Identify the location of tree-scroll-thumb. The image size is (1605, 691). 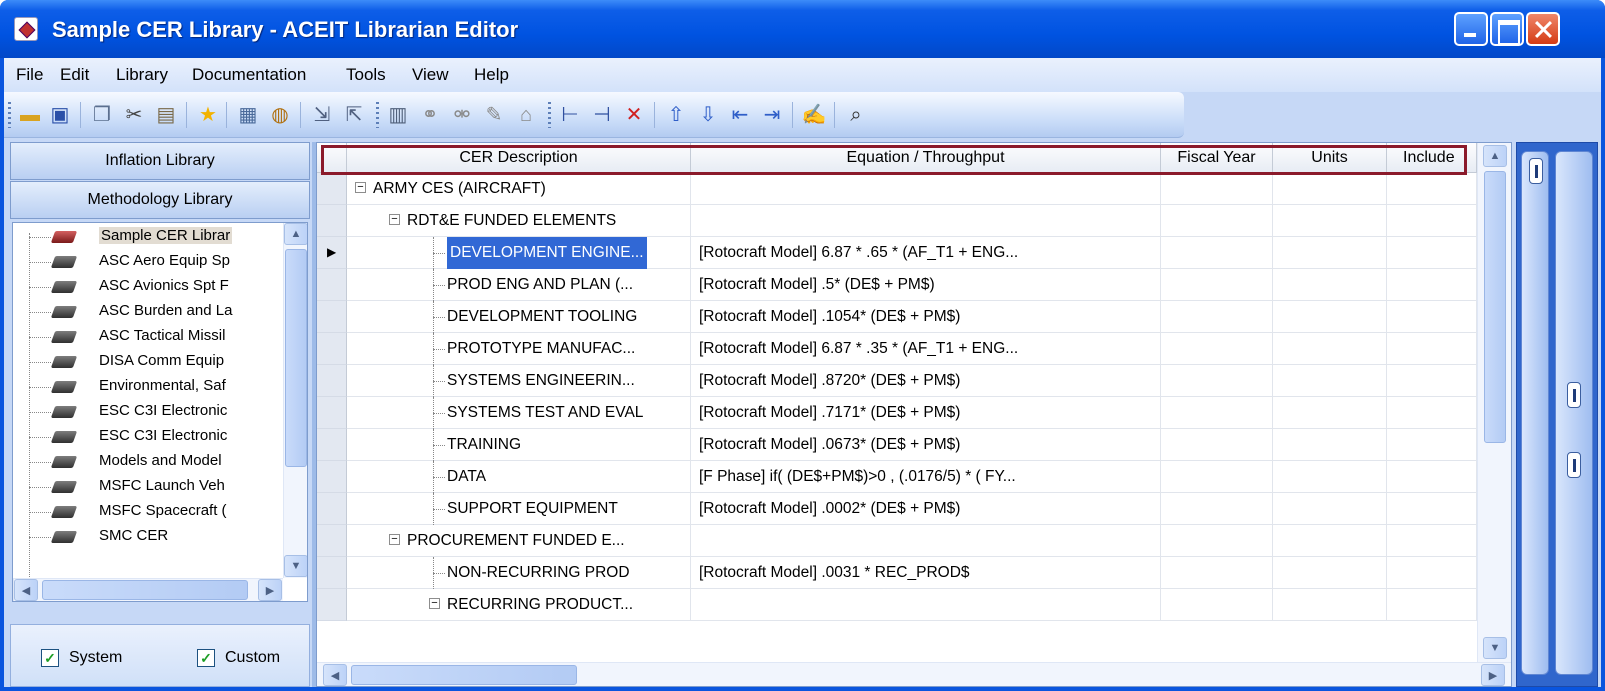
(296, 358).